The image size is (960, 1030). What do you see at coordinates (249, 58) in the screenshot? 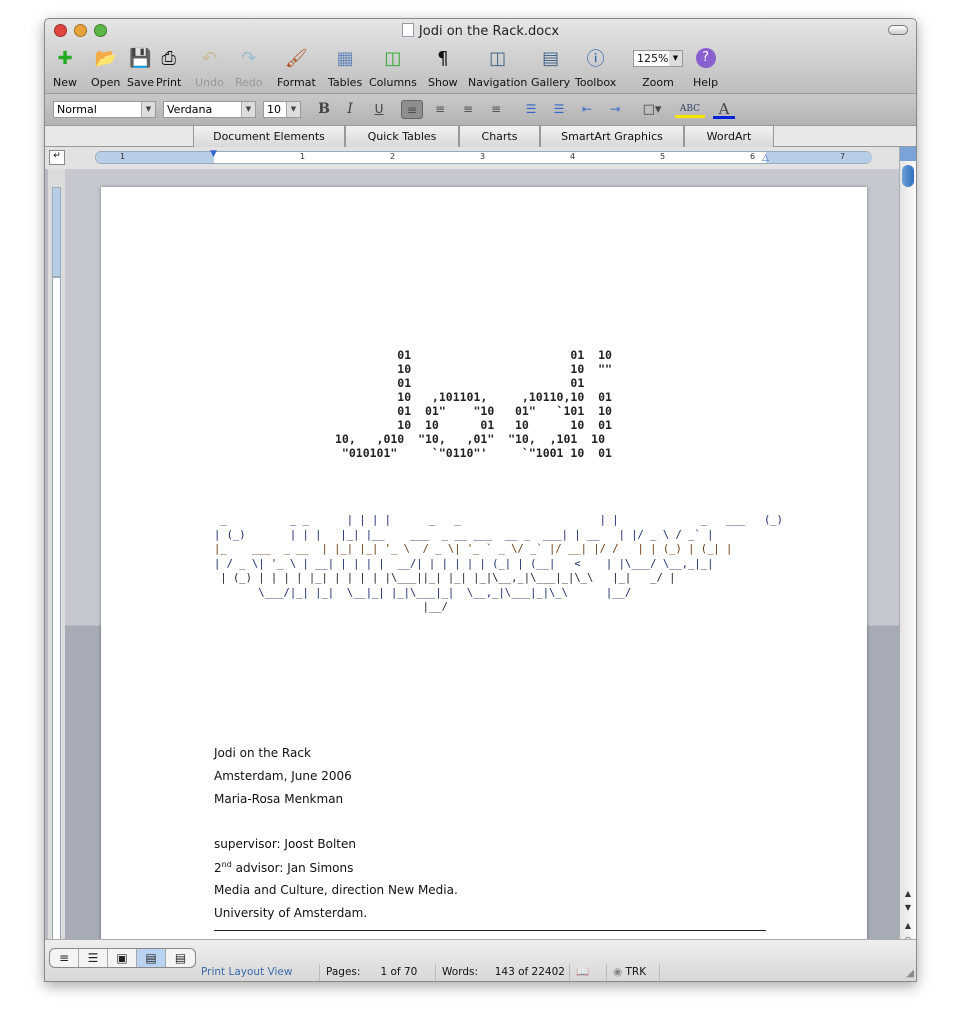
I see `redo-icon: ↷` at bounding box center [249, 58].